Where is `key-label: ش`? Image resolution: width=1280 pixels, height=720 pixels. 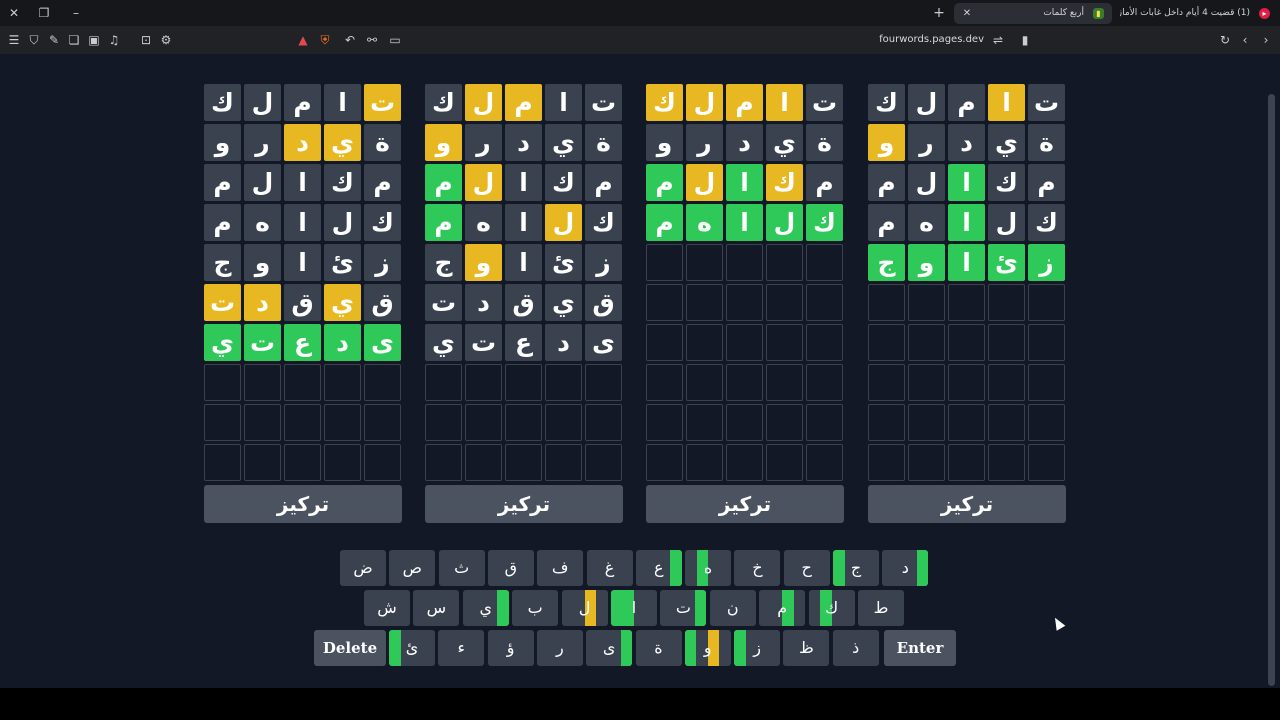 key-label: ش is located at coordinates (387, 607).